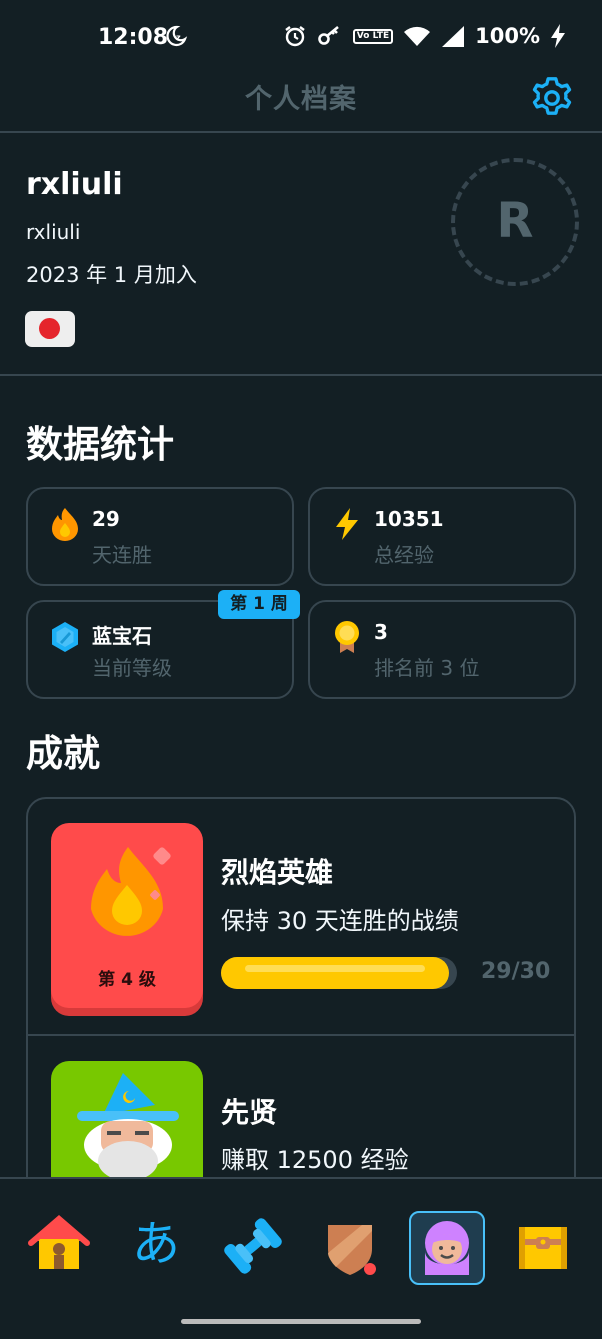 The height and width of the screenshot is (1339, 602). What do you see at coordinates (516, 971) in the screenshot?
I see `achievement-progress-text: 29/30` at bounding box center [516, 971].